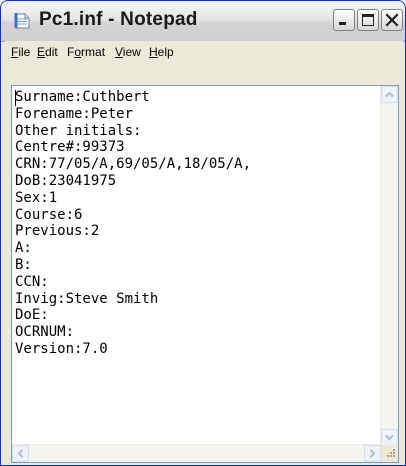 The width and height of the screenshot is (406, 466). I want to click on title-bar: Pc1.inf - Notepad, so click(203, 21).